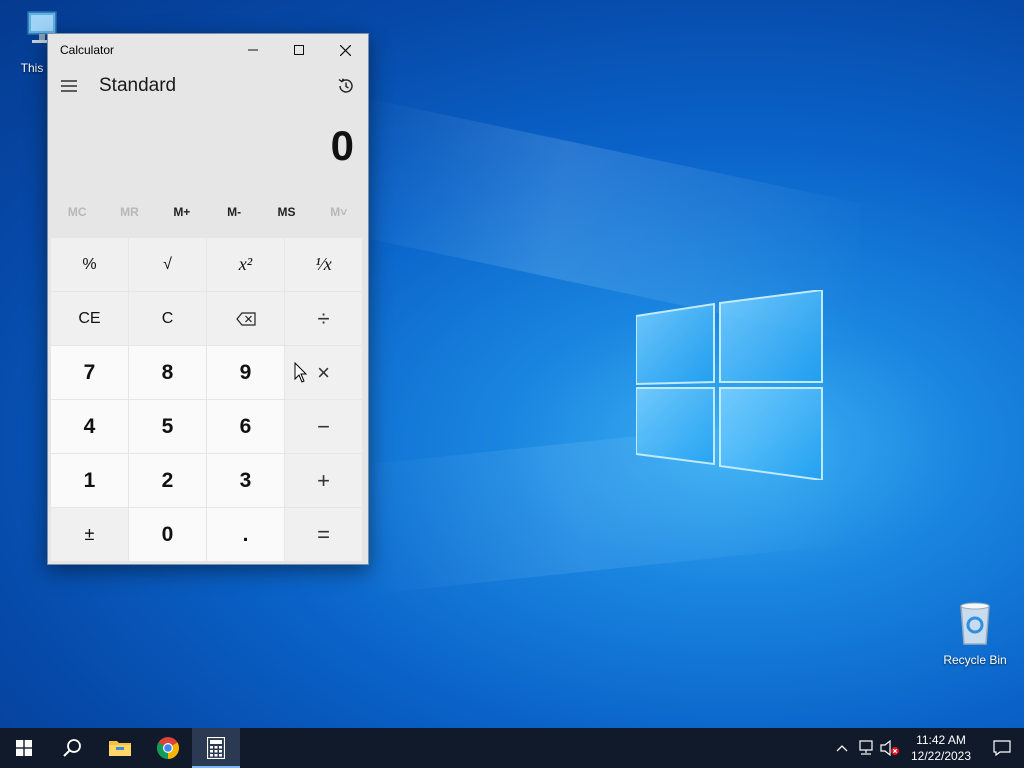 This screenshot has width=1024, height=768. I want to click on memory-clear-button: MC, so click(77, 212).